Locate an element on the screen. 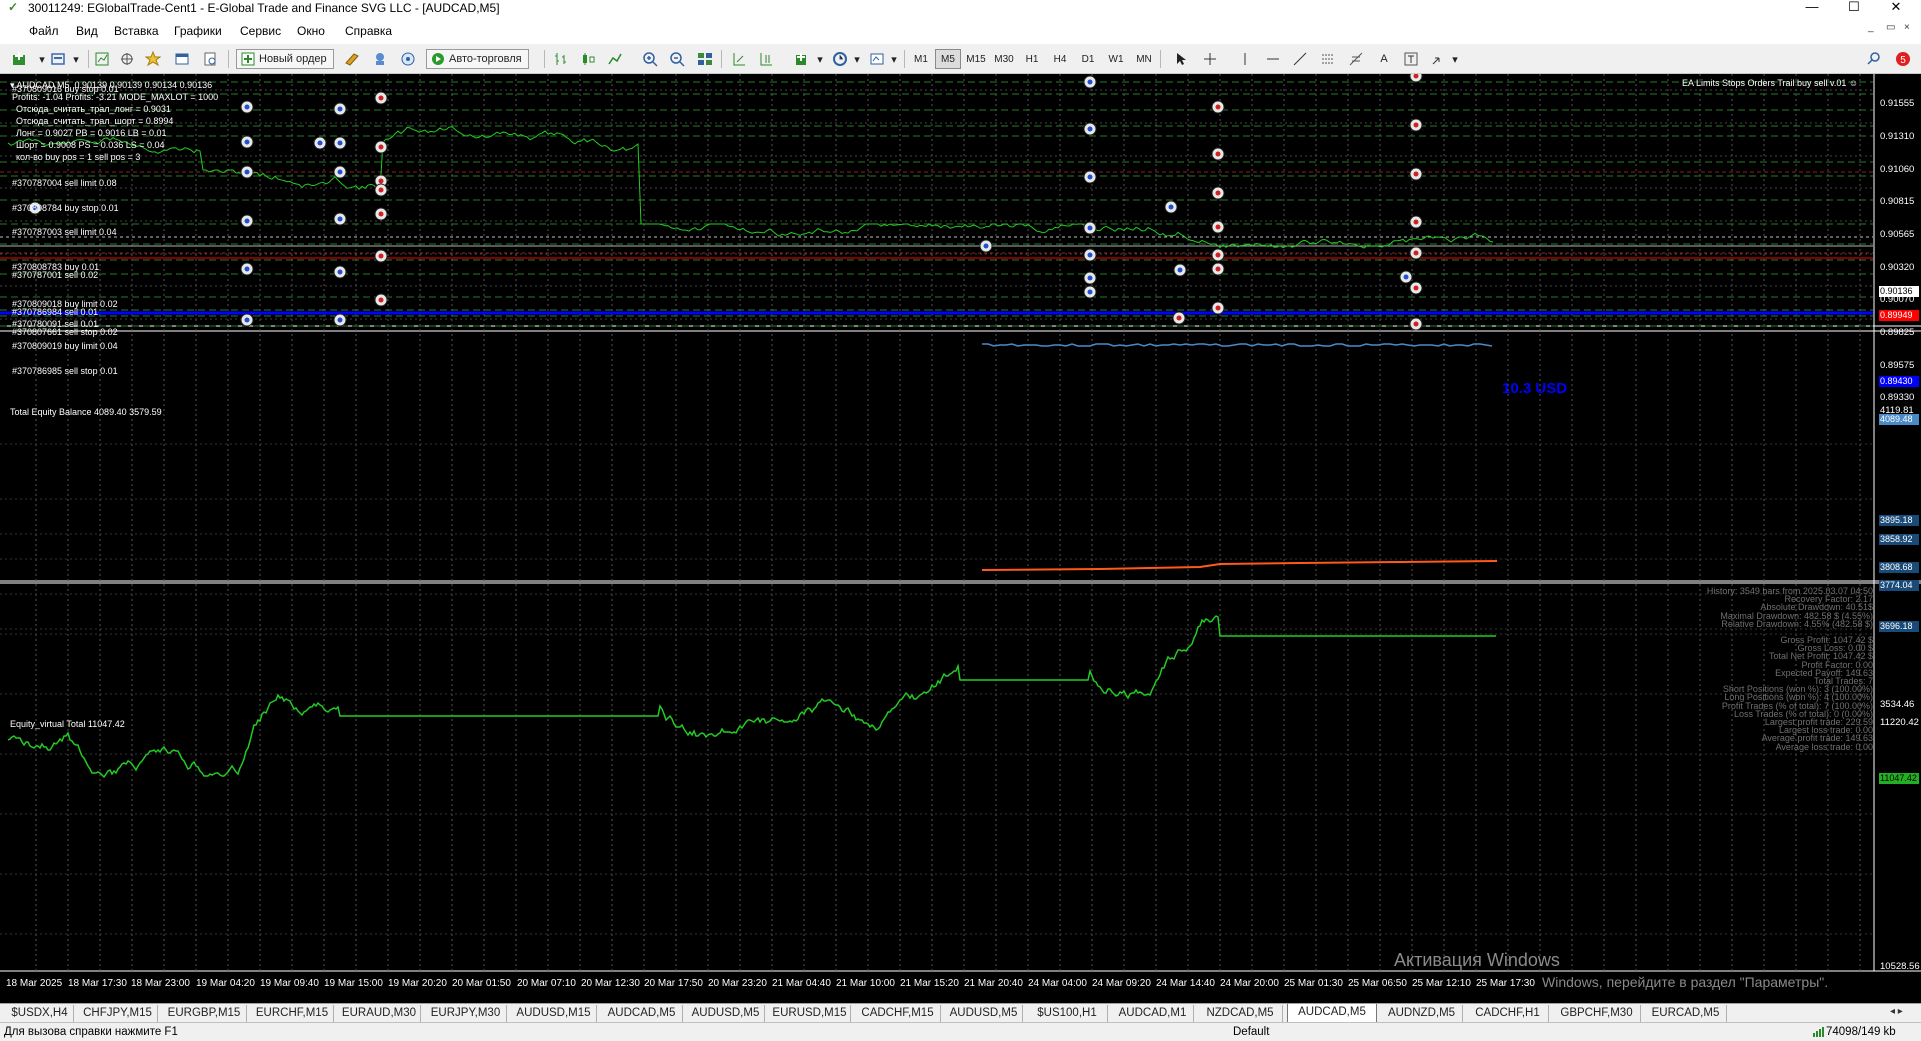 The image size is (1921, 1041). candlestick-icon is located at coordinates (588, 59).